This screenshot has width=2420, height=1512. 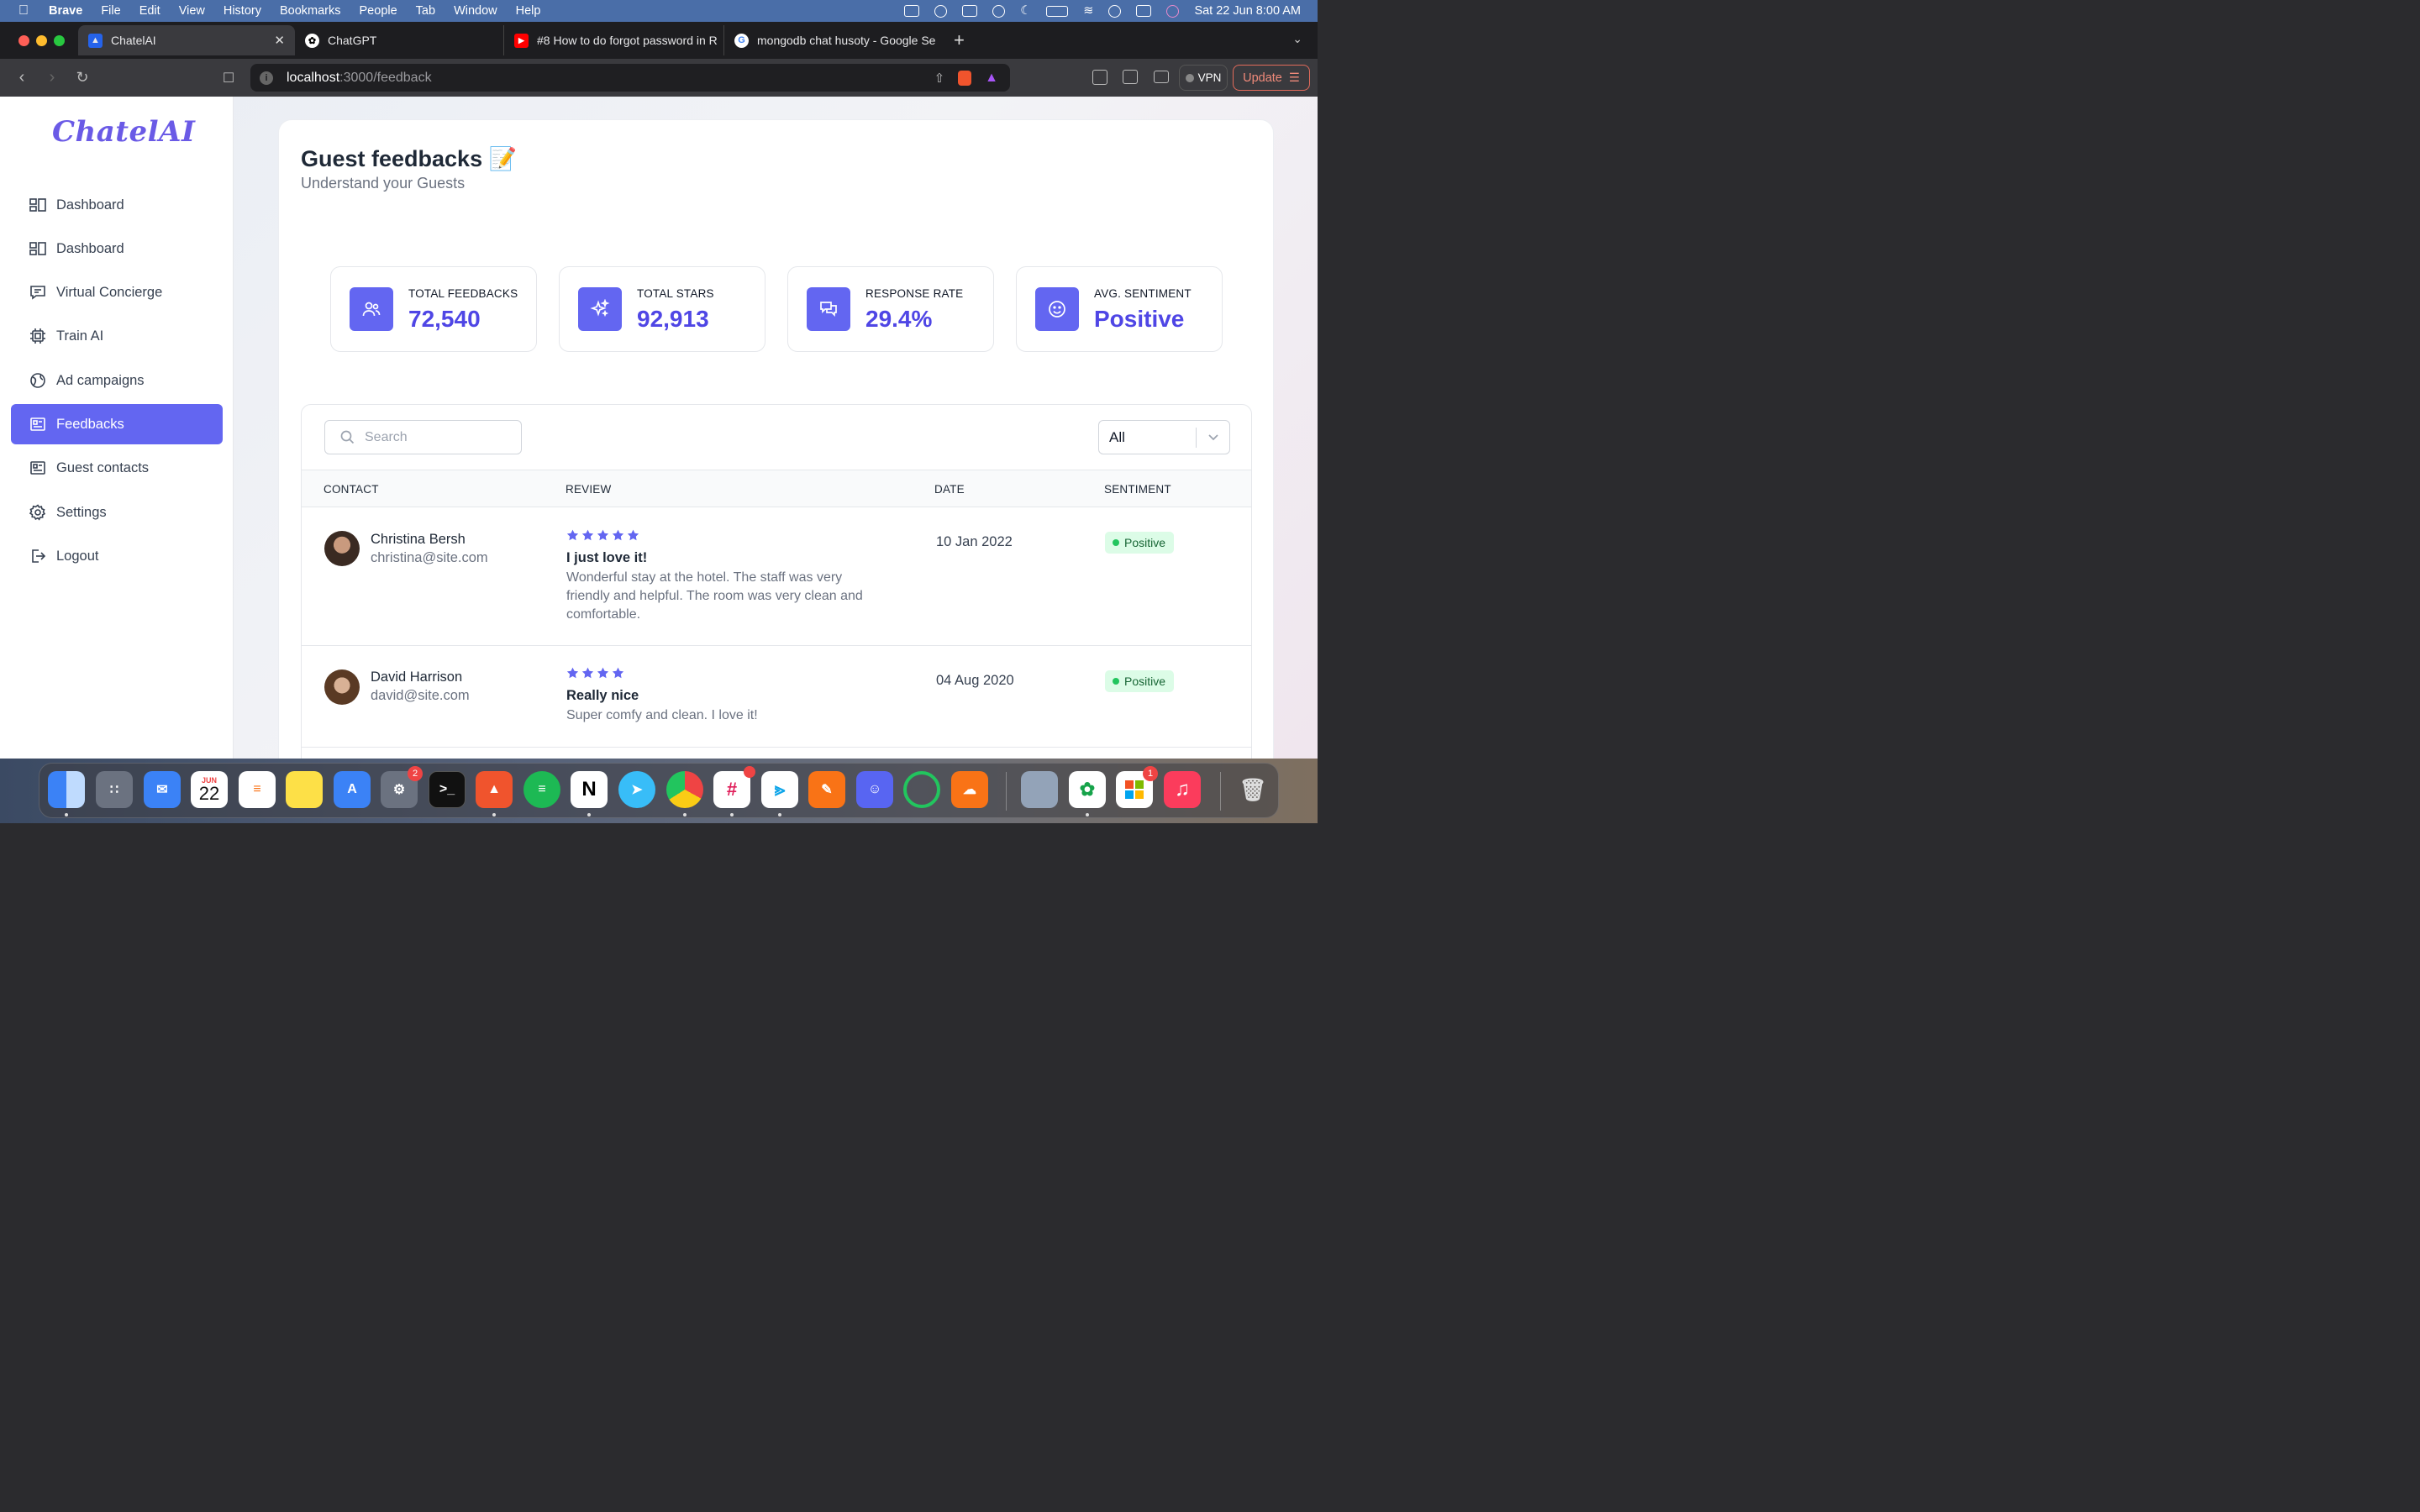 What do you see at coordinates (402, 787) in the screenshot?
I see `system-settings-icon: ⚙ 2` at bounding box center [402, 787].